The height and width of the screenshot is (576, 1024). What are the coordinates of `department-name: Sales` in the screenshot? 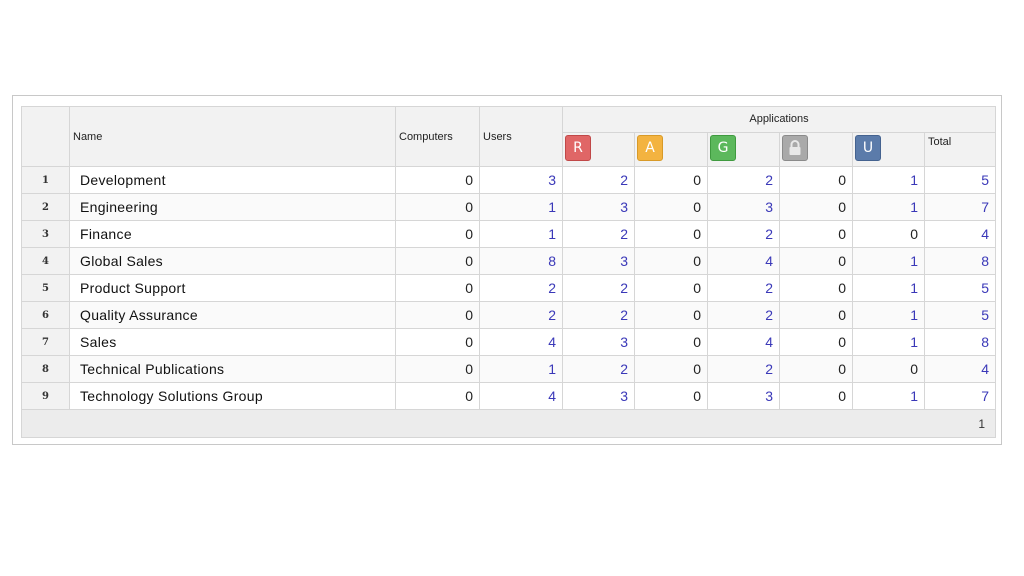 It's located at (232, 342).